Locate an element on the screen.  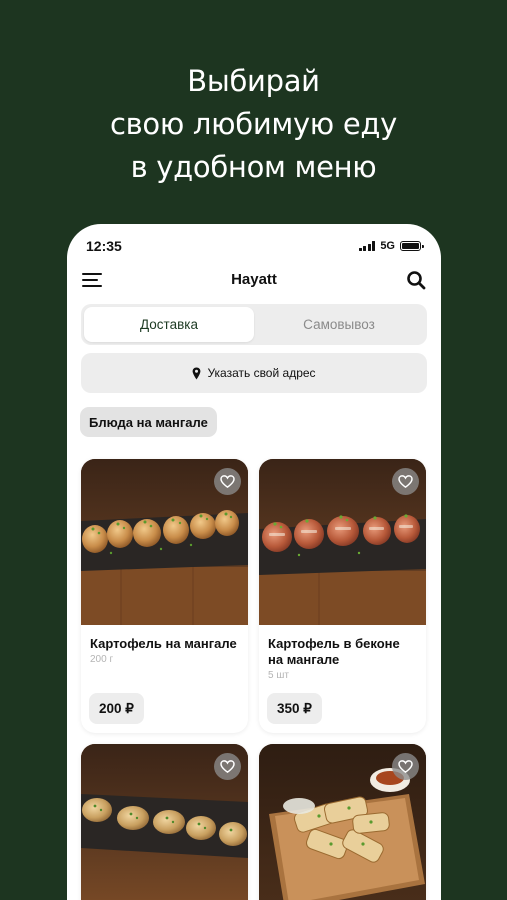
headline-line-3: в удобном меню is located at coordinates (253, 167).